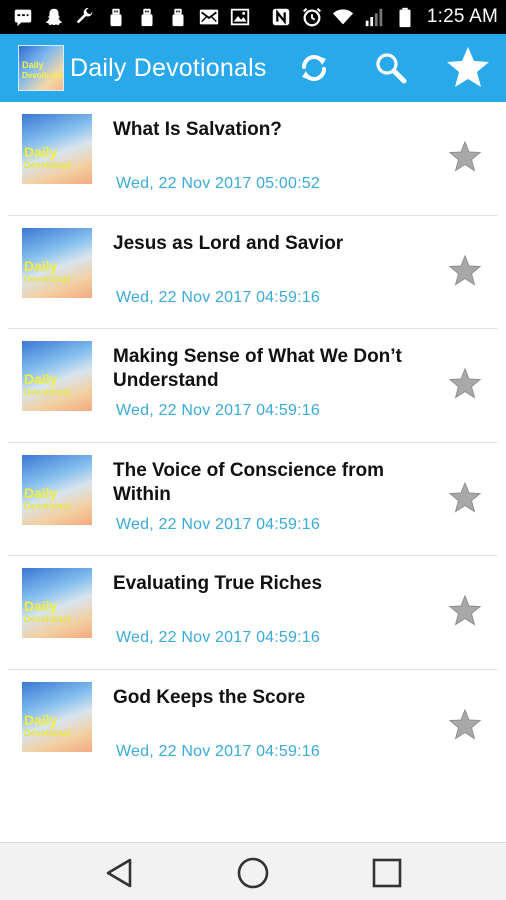 This screenshot has height=900, width=506. I want to click on nfc-icon, so click(281, 17).